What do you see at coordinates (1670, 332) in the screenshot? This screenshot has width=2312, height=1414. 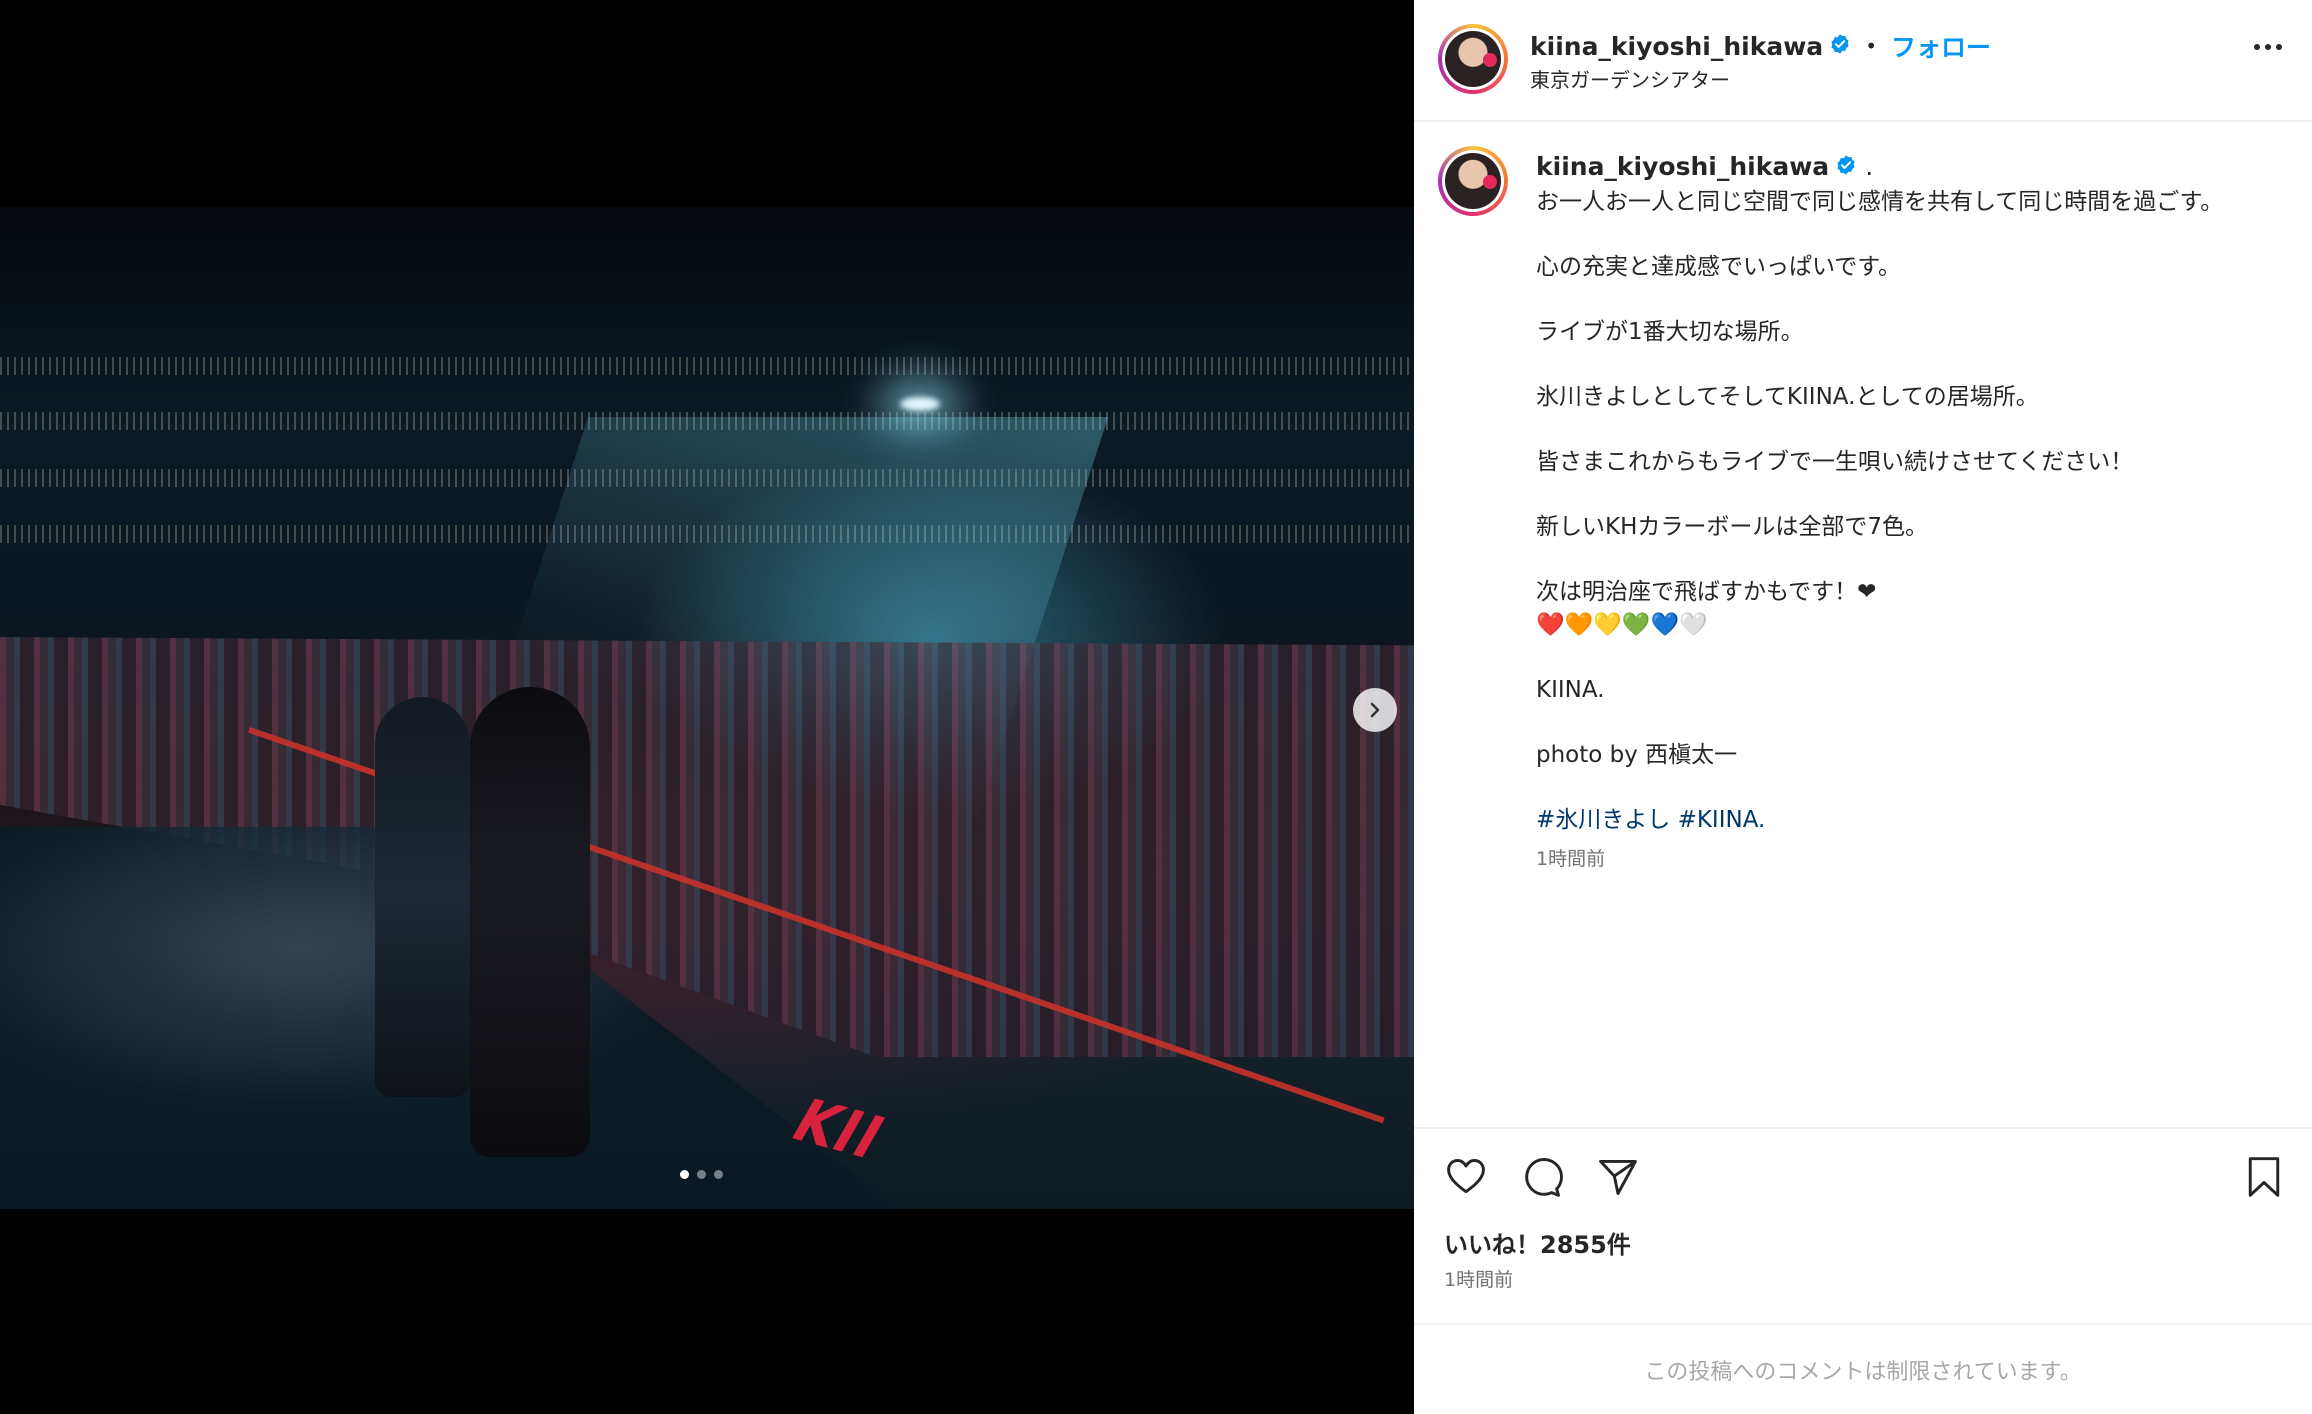 I see `caption-line: ライブが1番大切な場所。` at bounding box center [1670, 332].